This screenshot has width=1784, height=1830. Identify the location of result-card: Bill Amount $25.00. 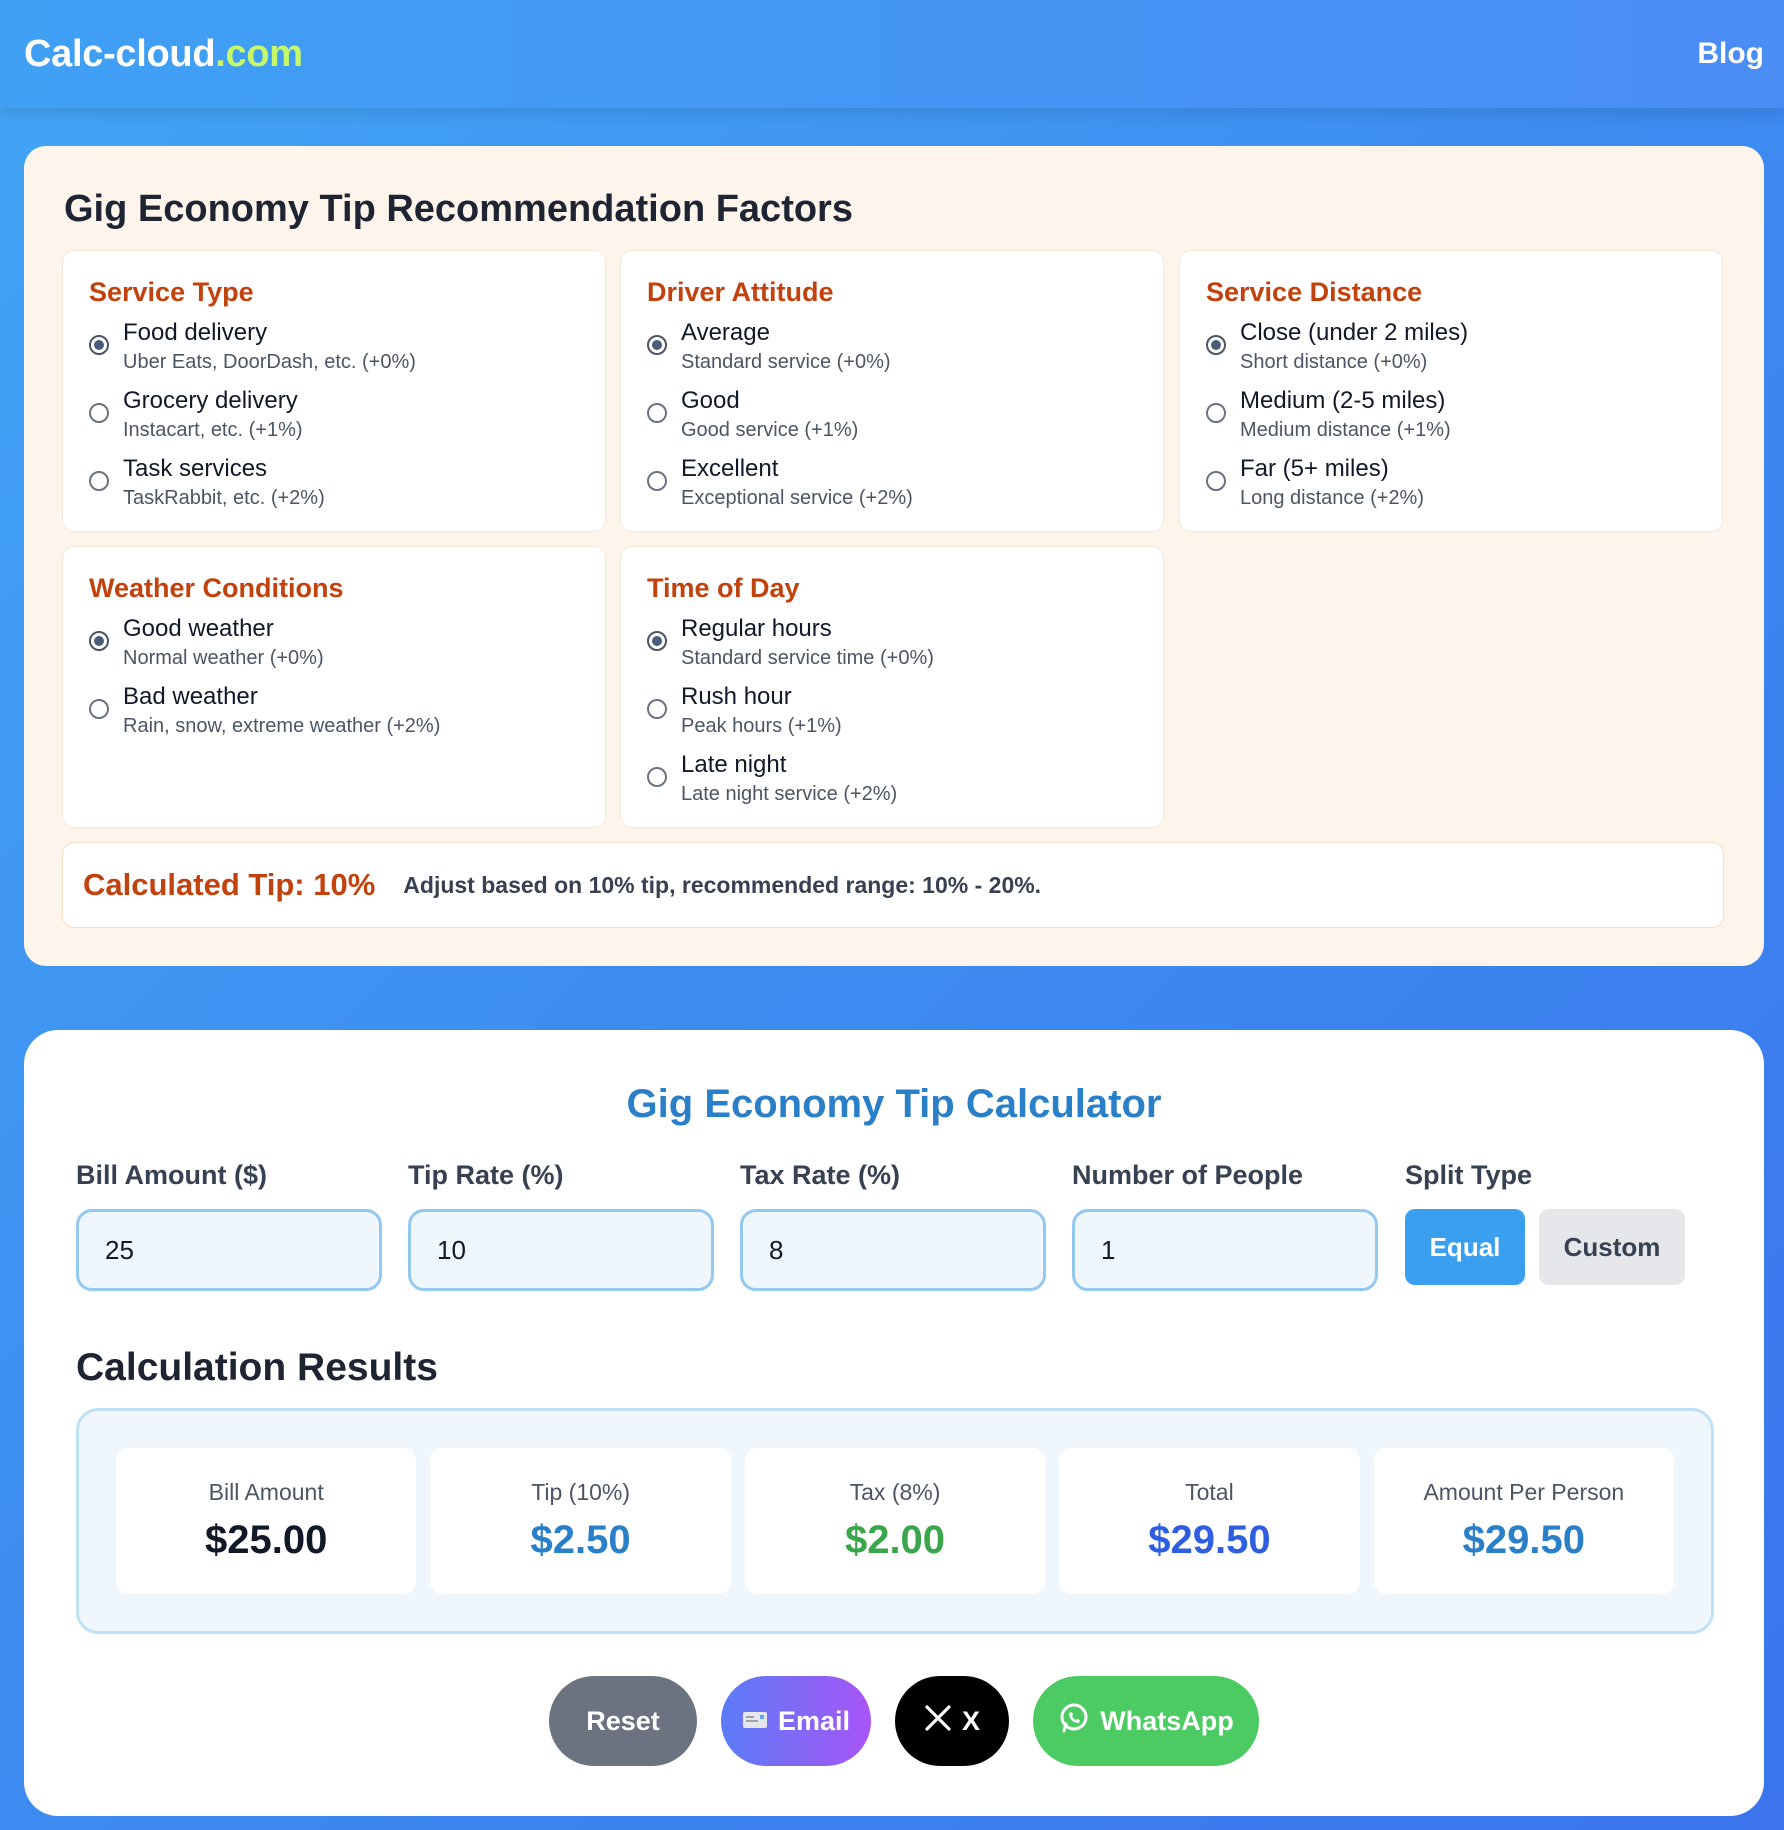
(266, 1521).